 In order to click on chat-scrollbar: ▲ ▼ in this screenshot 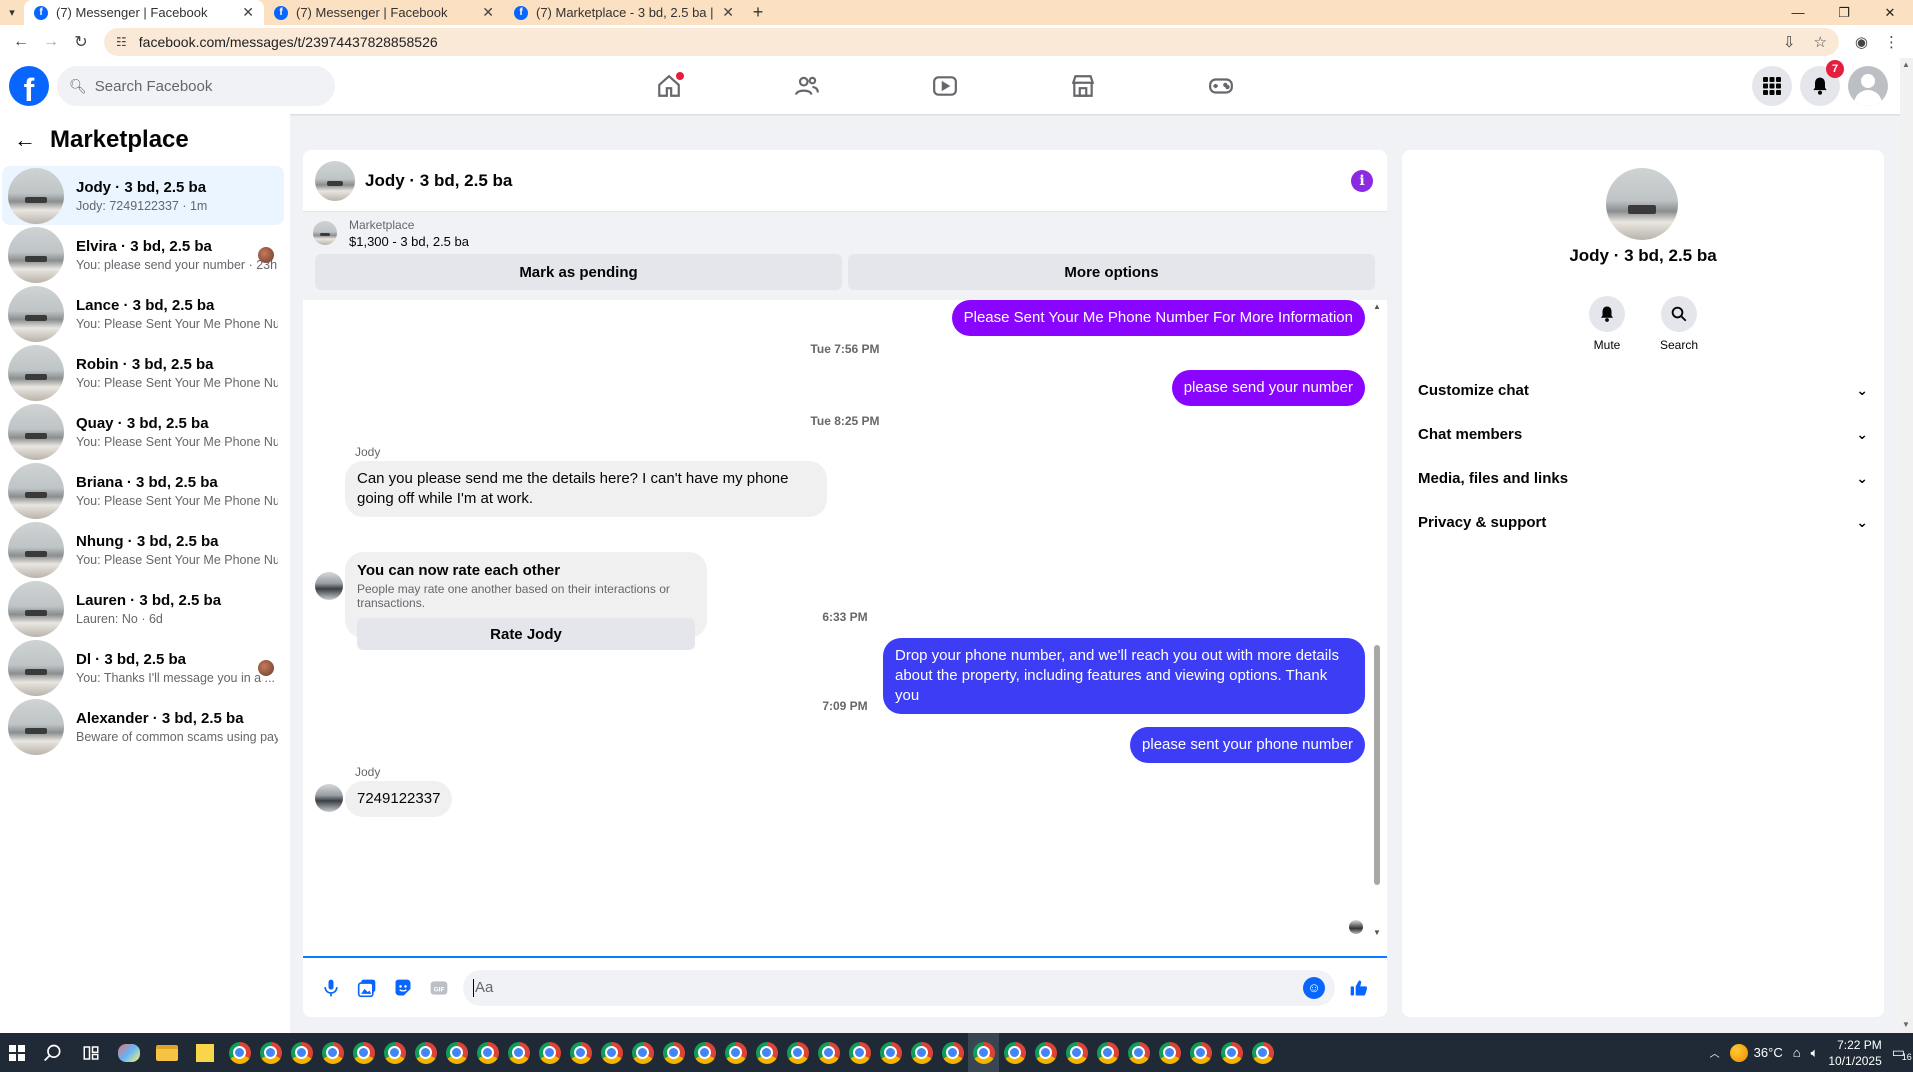, I will do `click(1377, 620)`.